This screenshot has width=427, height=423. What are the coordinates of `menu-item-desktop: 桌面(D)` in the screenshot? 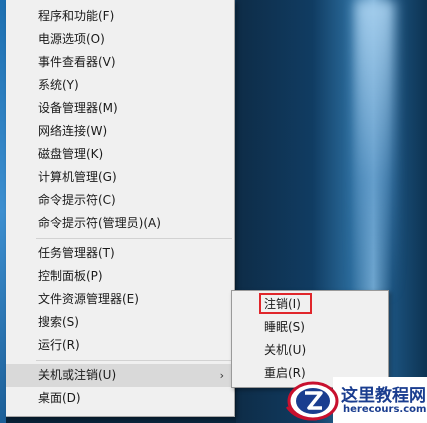 It's located at (120, 398).